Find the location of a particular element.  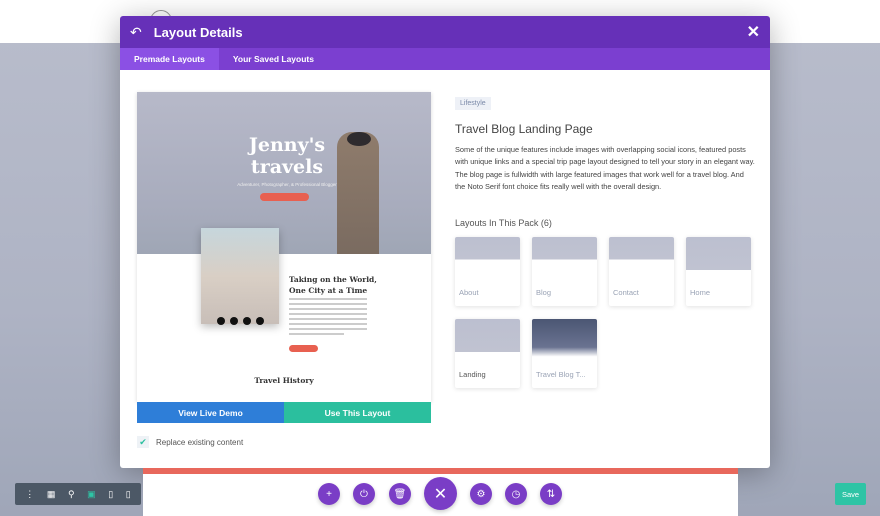

save-button: Save is located at coordinates (850, 494).